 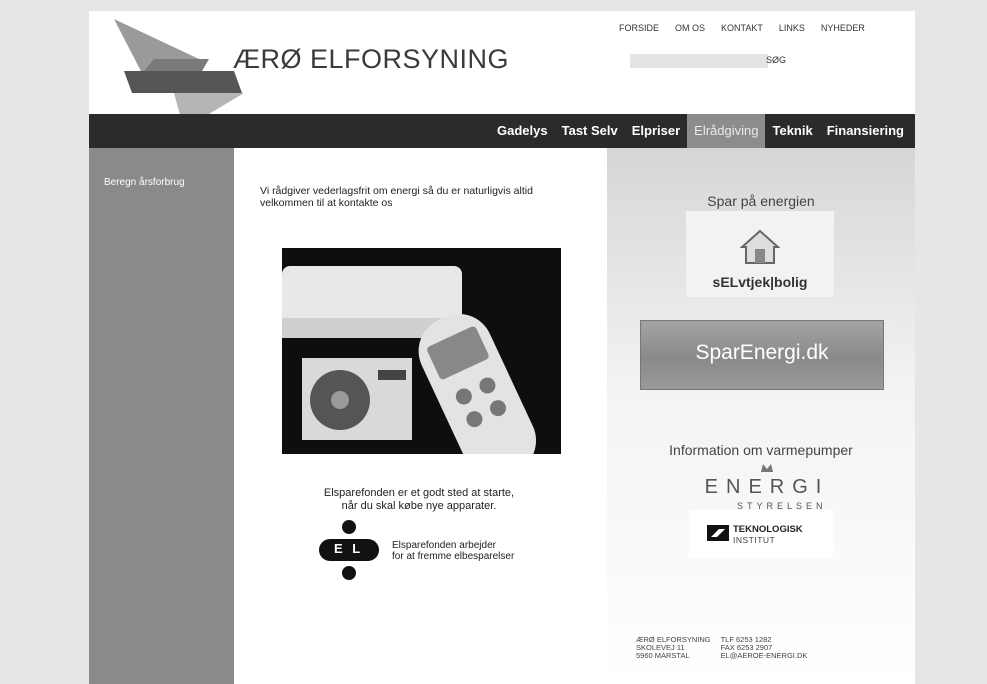 I want to click on varmepumper-title: Information om varmepumper, so click(x=761, y=450).